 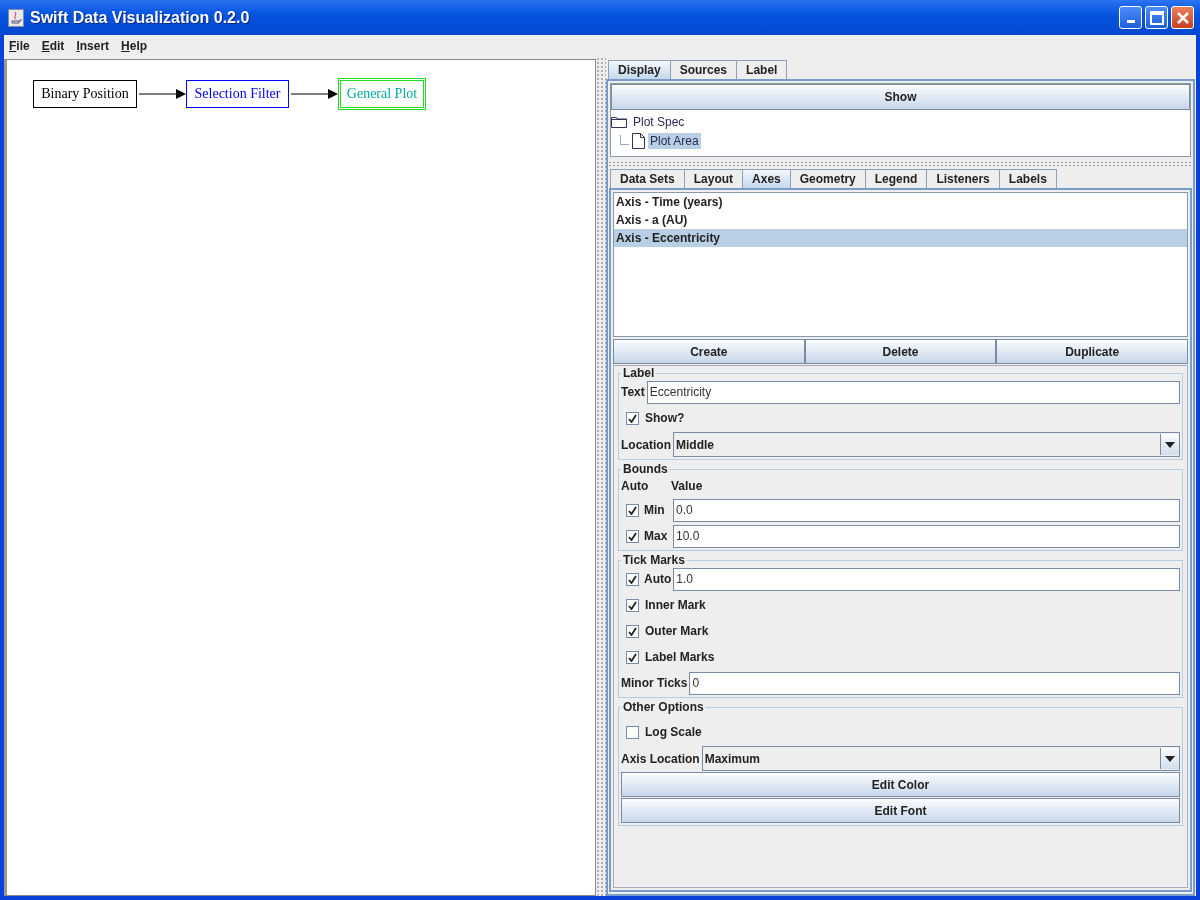 What do you see at coordinates (654, 560) in the screenshot?
I see `group-title: Tick Marks` at bounding box center [654, 560].